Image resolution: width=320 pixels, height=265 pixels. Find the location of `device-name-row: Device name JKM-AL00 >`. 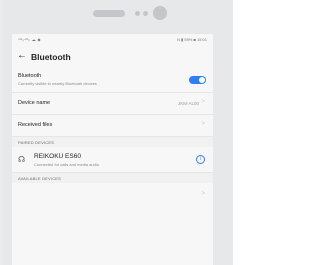

device-name-row: Device name JKM-AL00 > is located at coordinates (112, 104).